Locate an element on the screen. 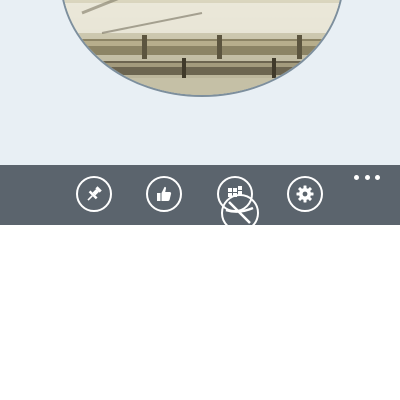 This screenshot has width=400, height=400. apps-button is located at coordinates (235, 194).